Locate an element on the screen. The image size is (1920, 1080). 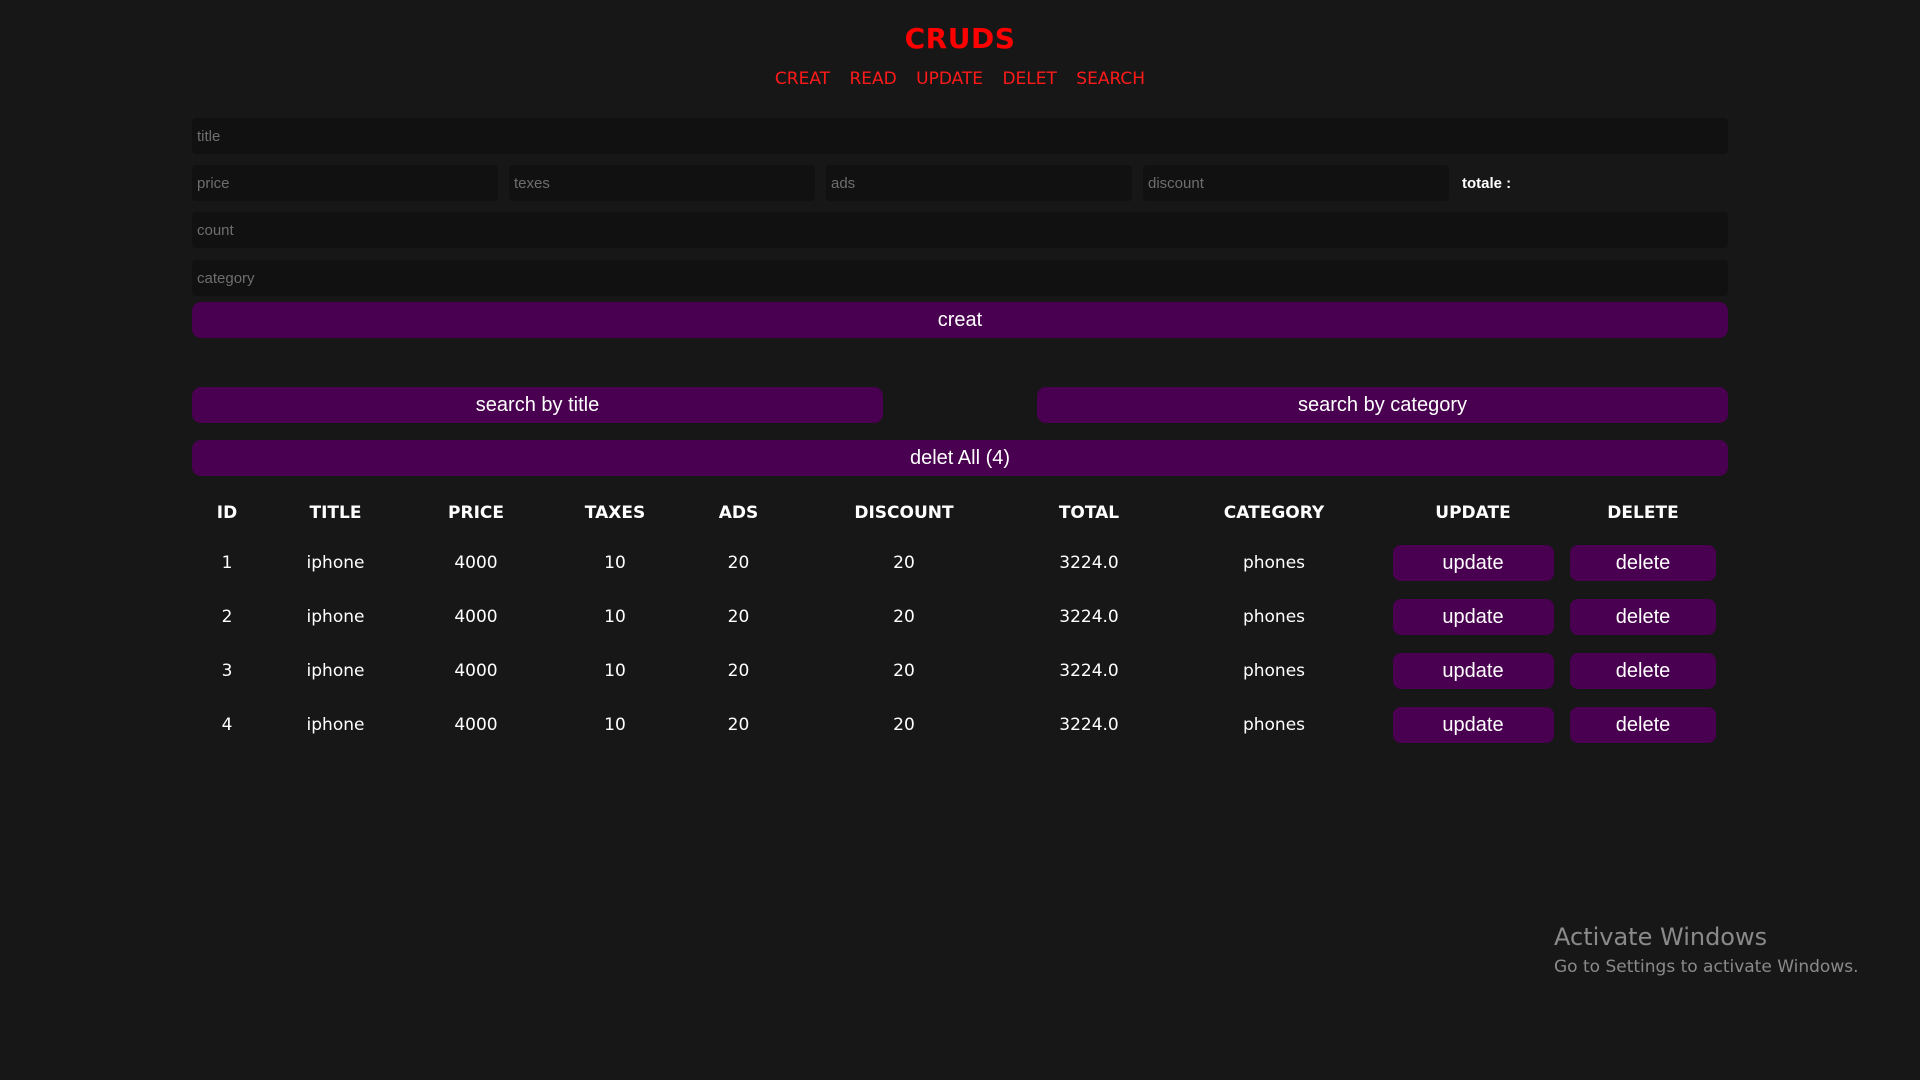
watermark-title: Activate Windows is located at coordinates (1661, 937).